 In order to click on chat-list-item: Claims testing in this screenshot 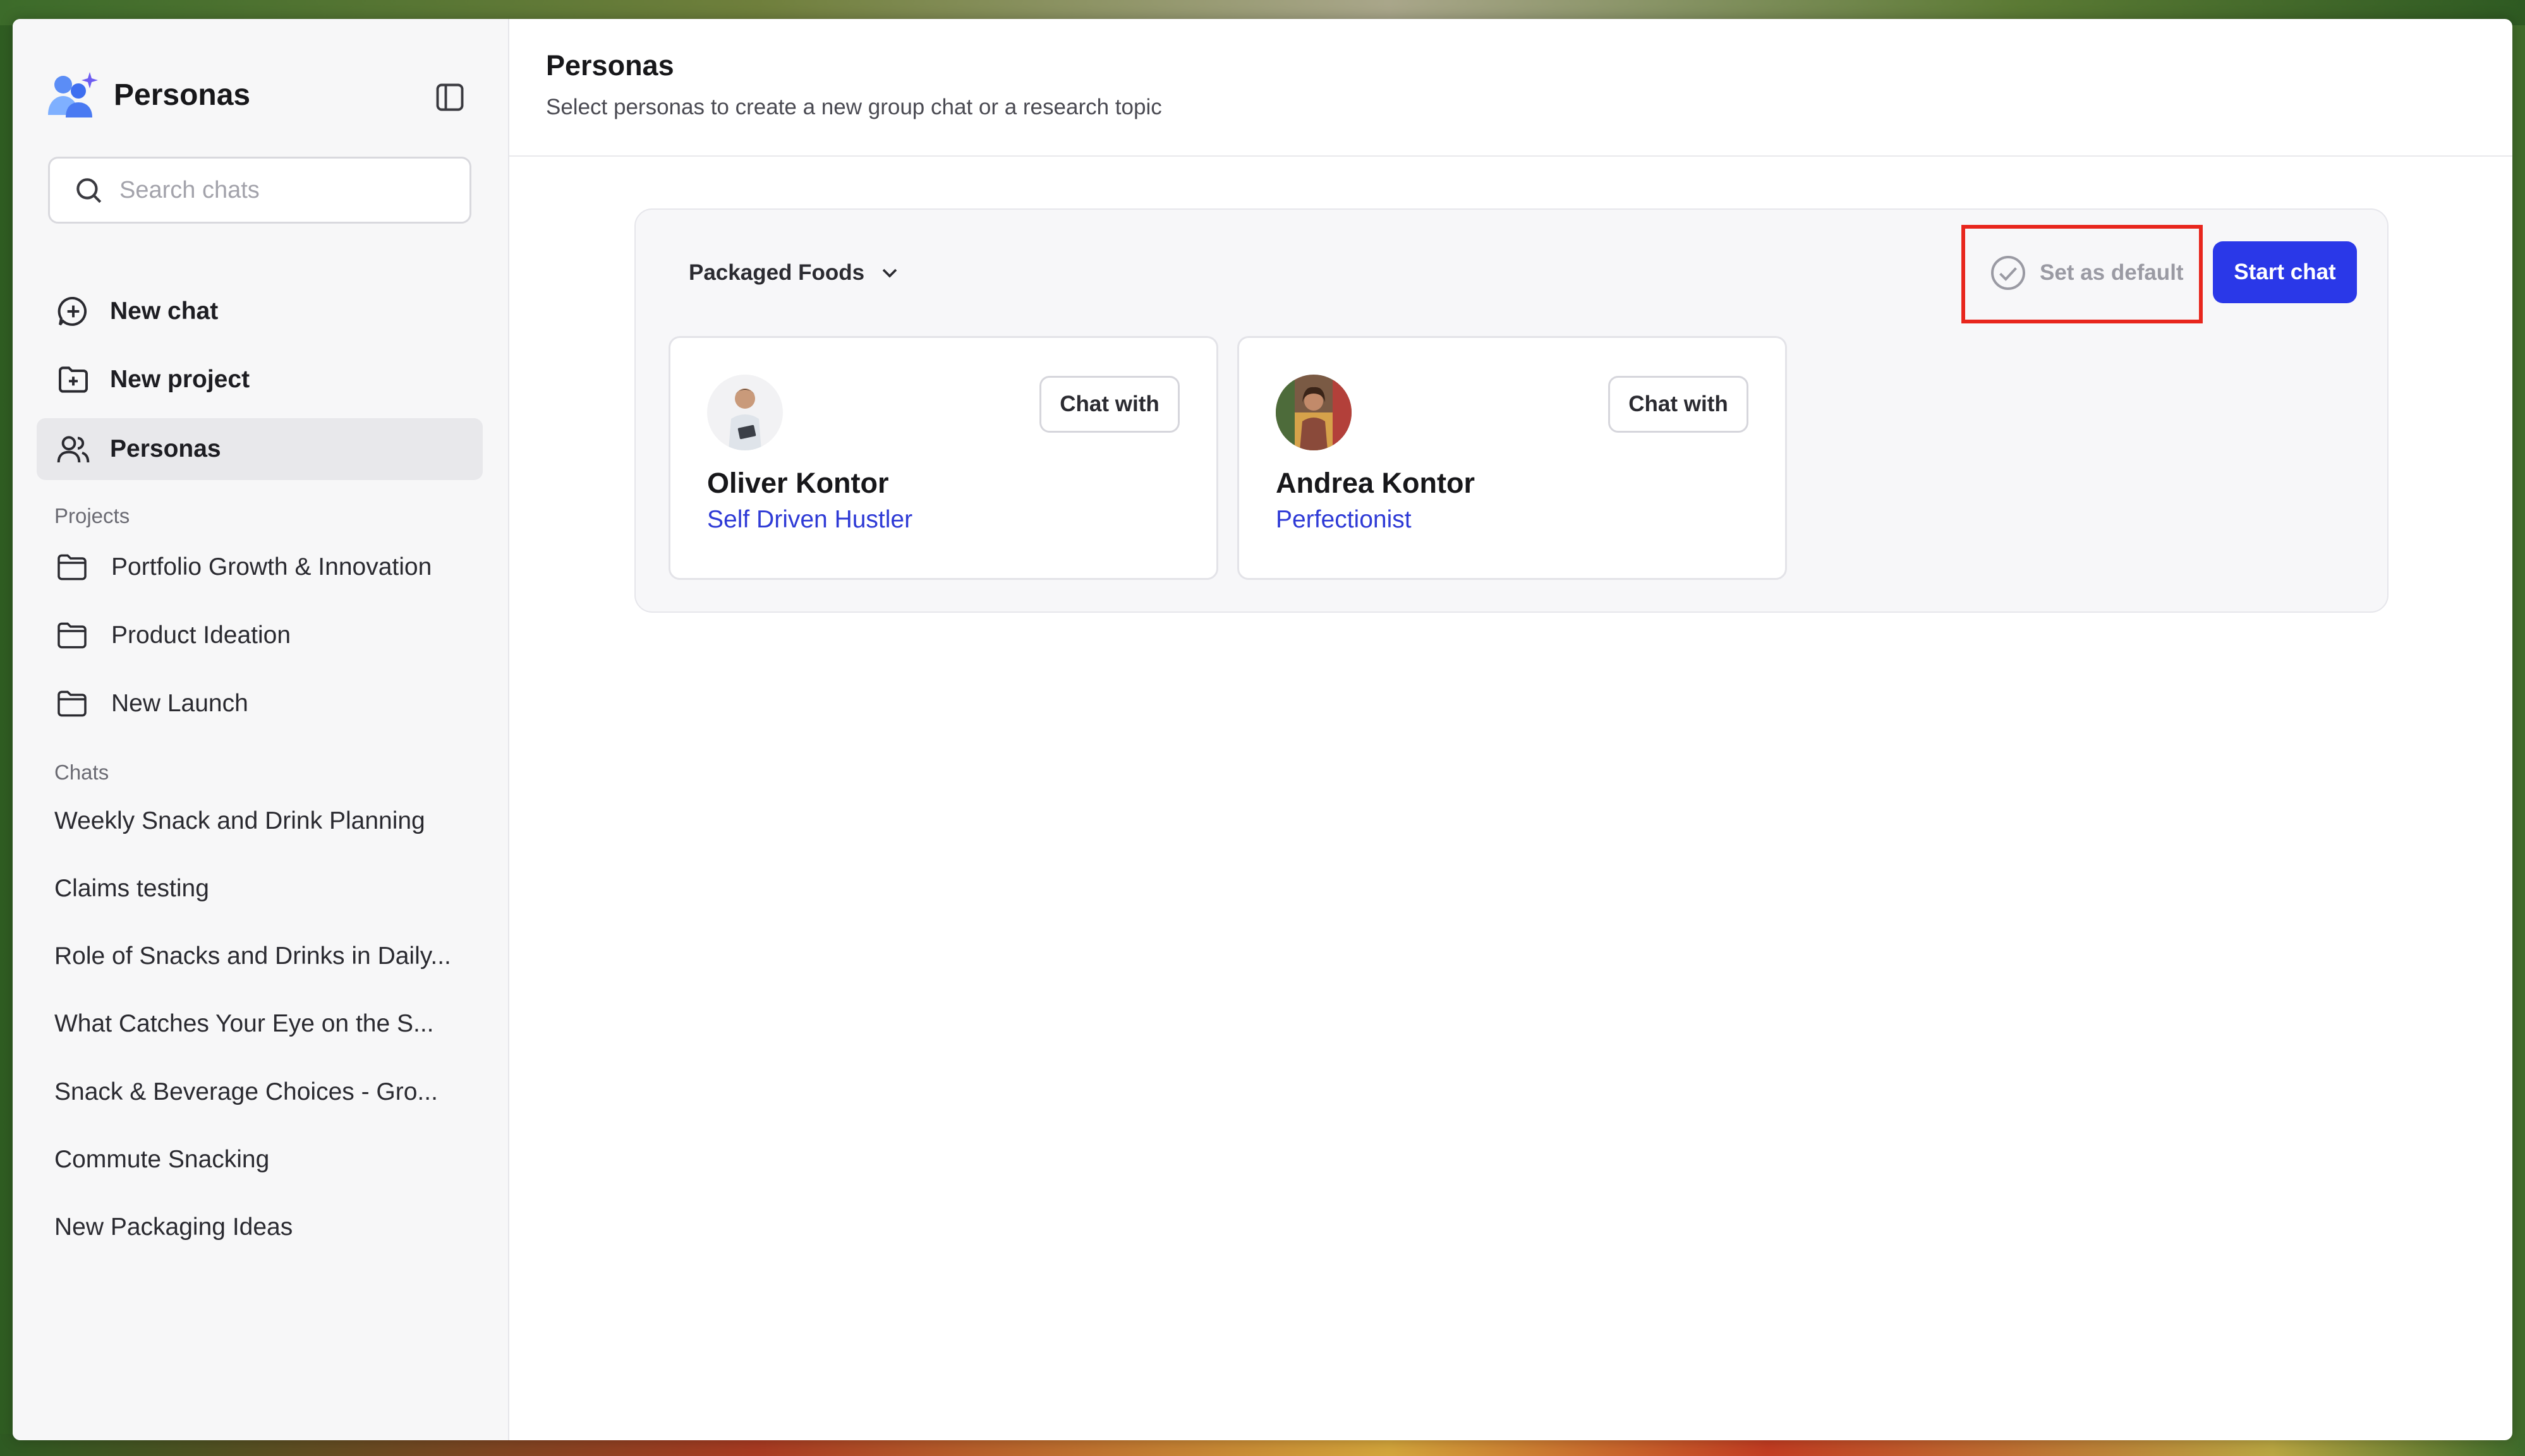, I will do `click(131, 889)`.